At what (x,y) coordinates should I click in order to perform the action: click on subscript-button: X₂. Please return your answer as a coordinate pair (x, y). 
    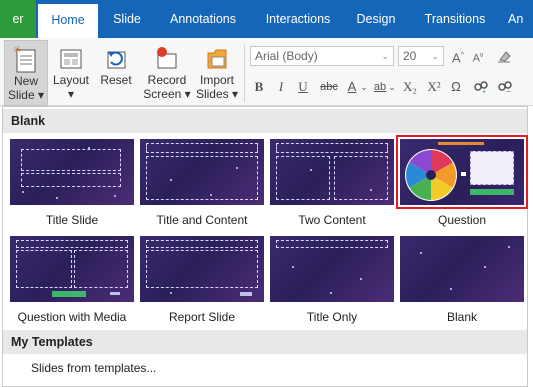
    Looking at the image, I should click on (410, 87).